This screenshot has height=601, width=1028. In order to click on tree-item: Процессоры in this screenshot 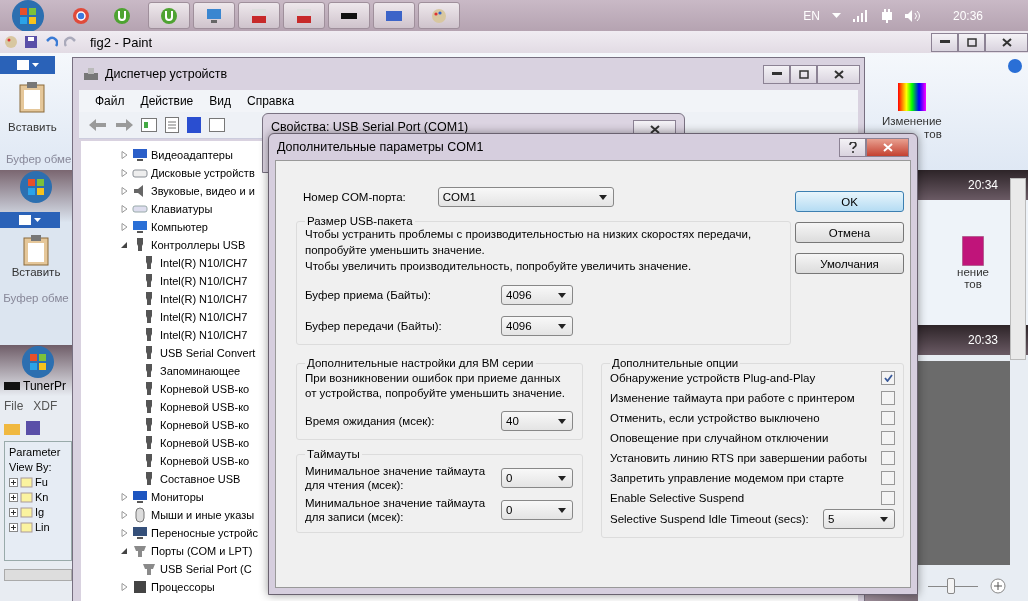, I will do `click(183, 587)`.